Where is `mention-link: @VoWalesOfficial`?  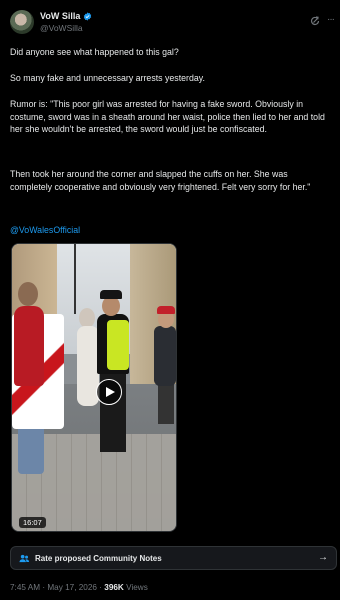 mention-link: @VoWalesOfficial is located at coordinates (45, 230).